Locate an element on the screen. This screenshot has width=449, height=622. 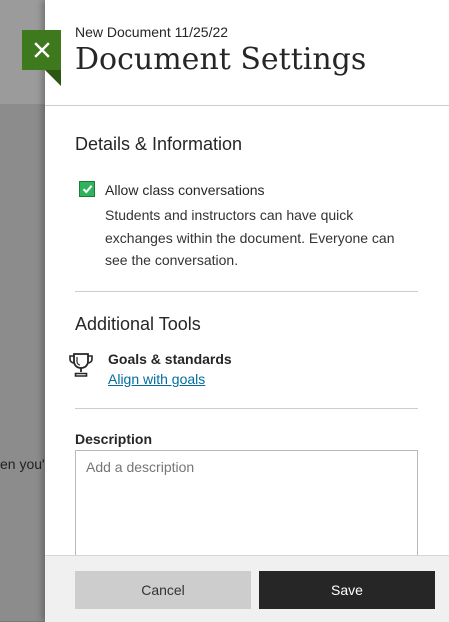
goals-title: Goals & standards is located at coordinates (170, 359).